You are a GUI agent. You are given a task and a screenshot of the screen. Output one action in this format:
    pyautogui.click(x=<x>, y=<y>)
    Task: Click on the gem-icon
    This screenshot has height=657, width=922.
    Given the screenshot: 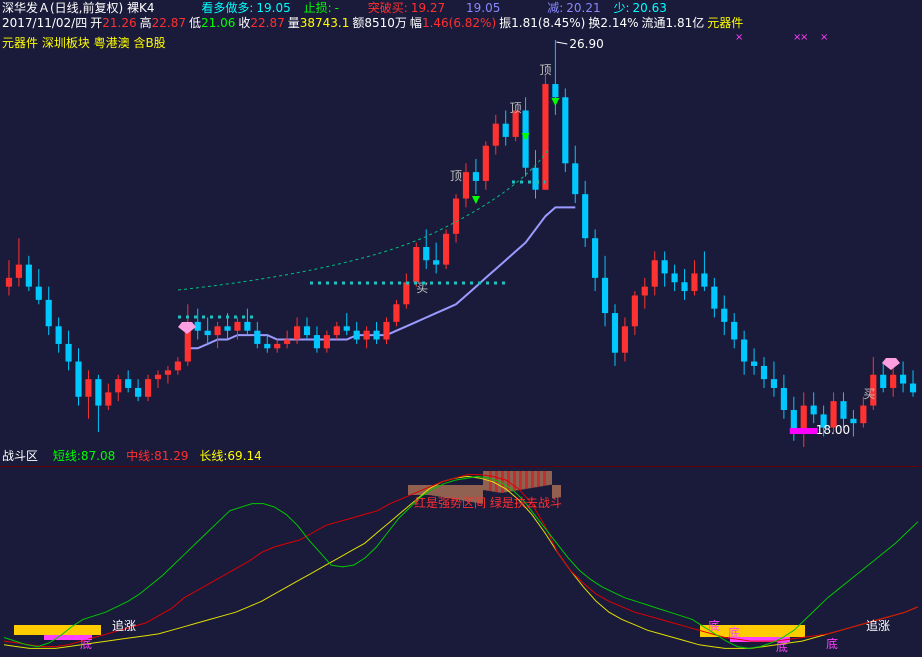 What is the action you would take?
    pyautogui.click(x=891, y=364)
    